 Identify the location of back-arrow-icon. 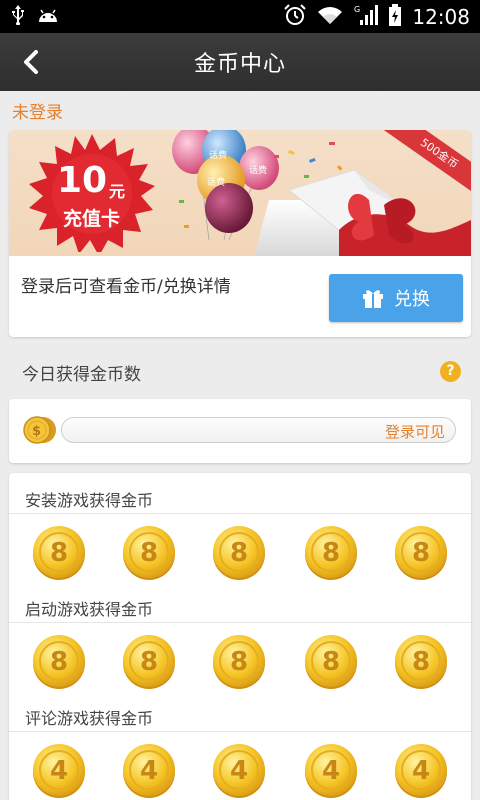
(31, 62).